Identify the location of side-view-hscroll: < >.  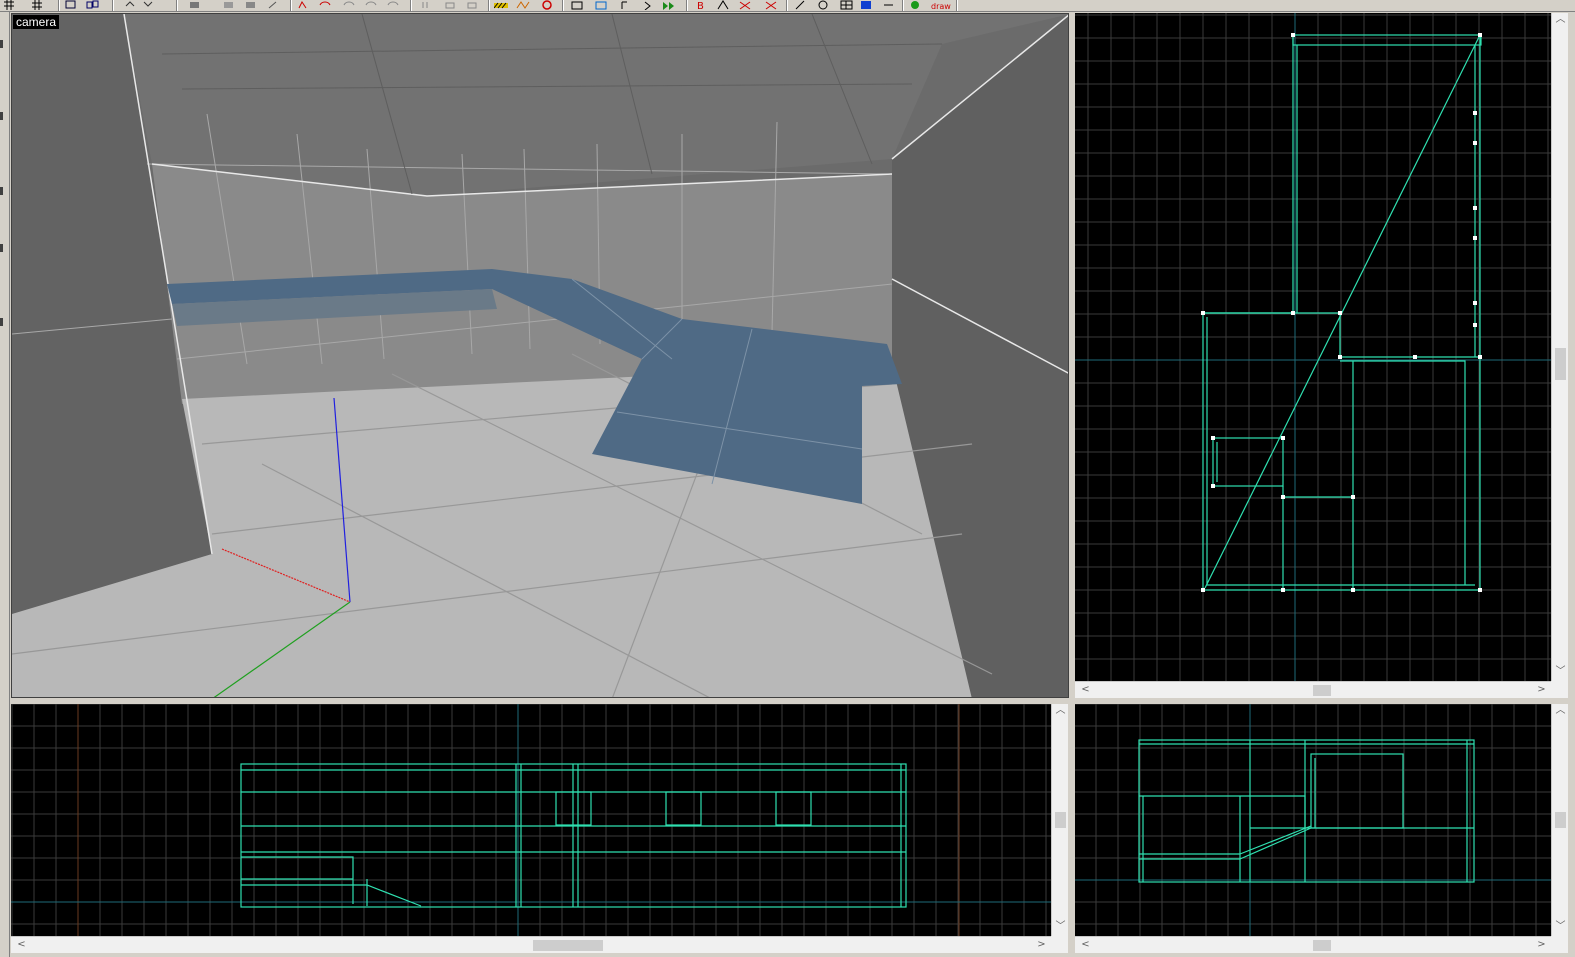
(1313, 944).